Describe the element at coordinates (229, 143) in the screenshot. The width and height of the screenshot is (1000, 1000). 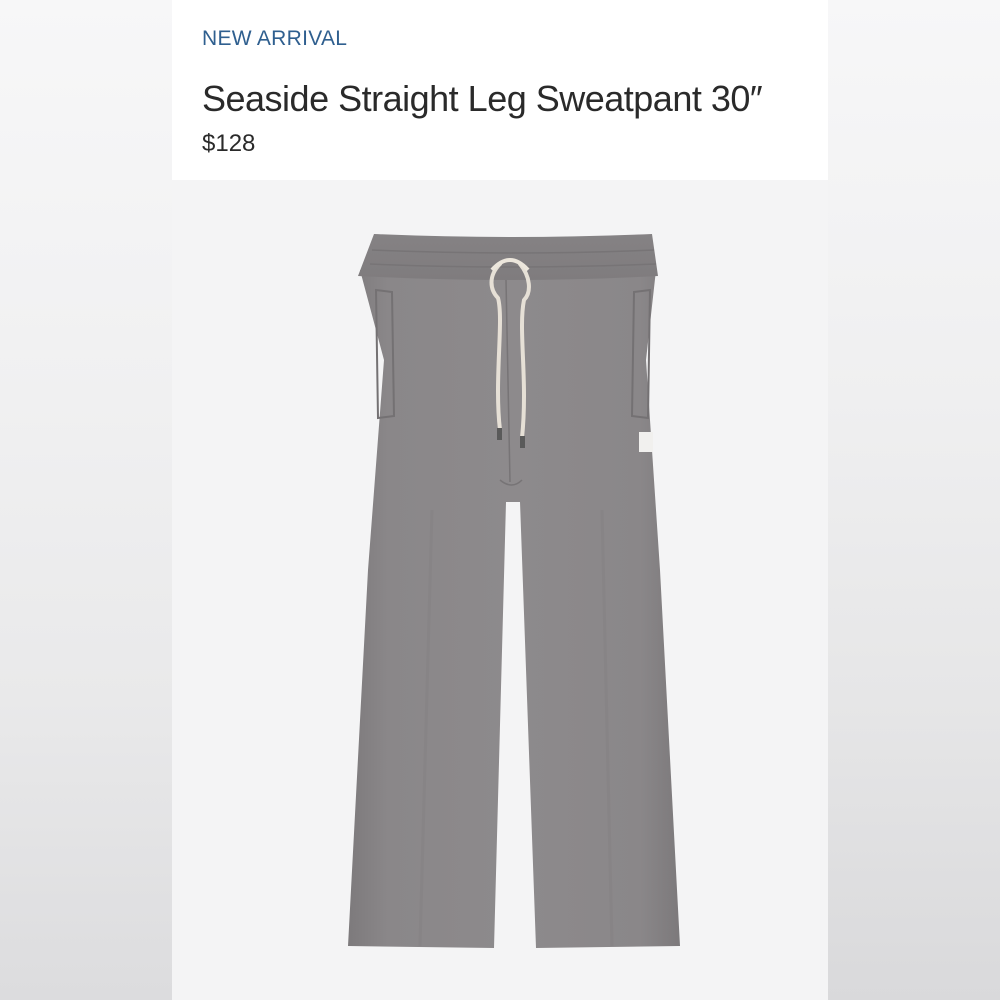
I see `product-price: $128` at that location.